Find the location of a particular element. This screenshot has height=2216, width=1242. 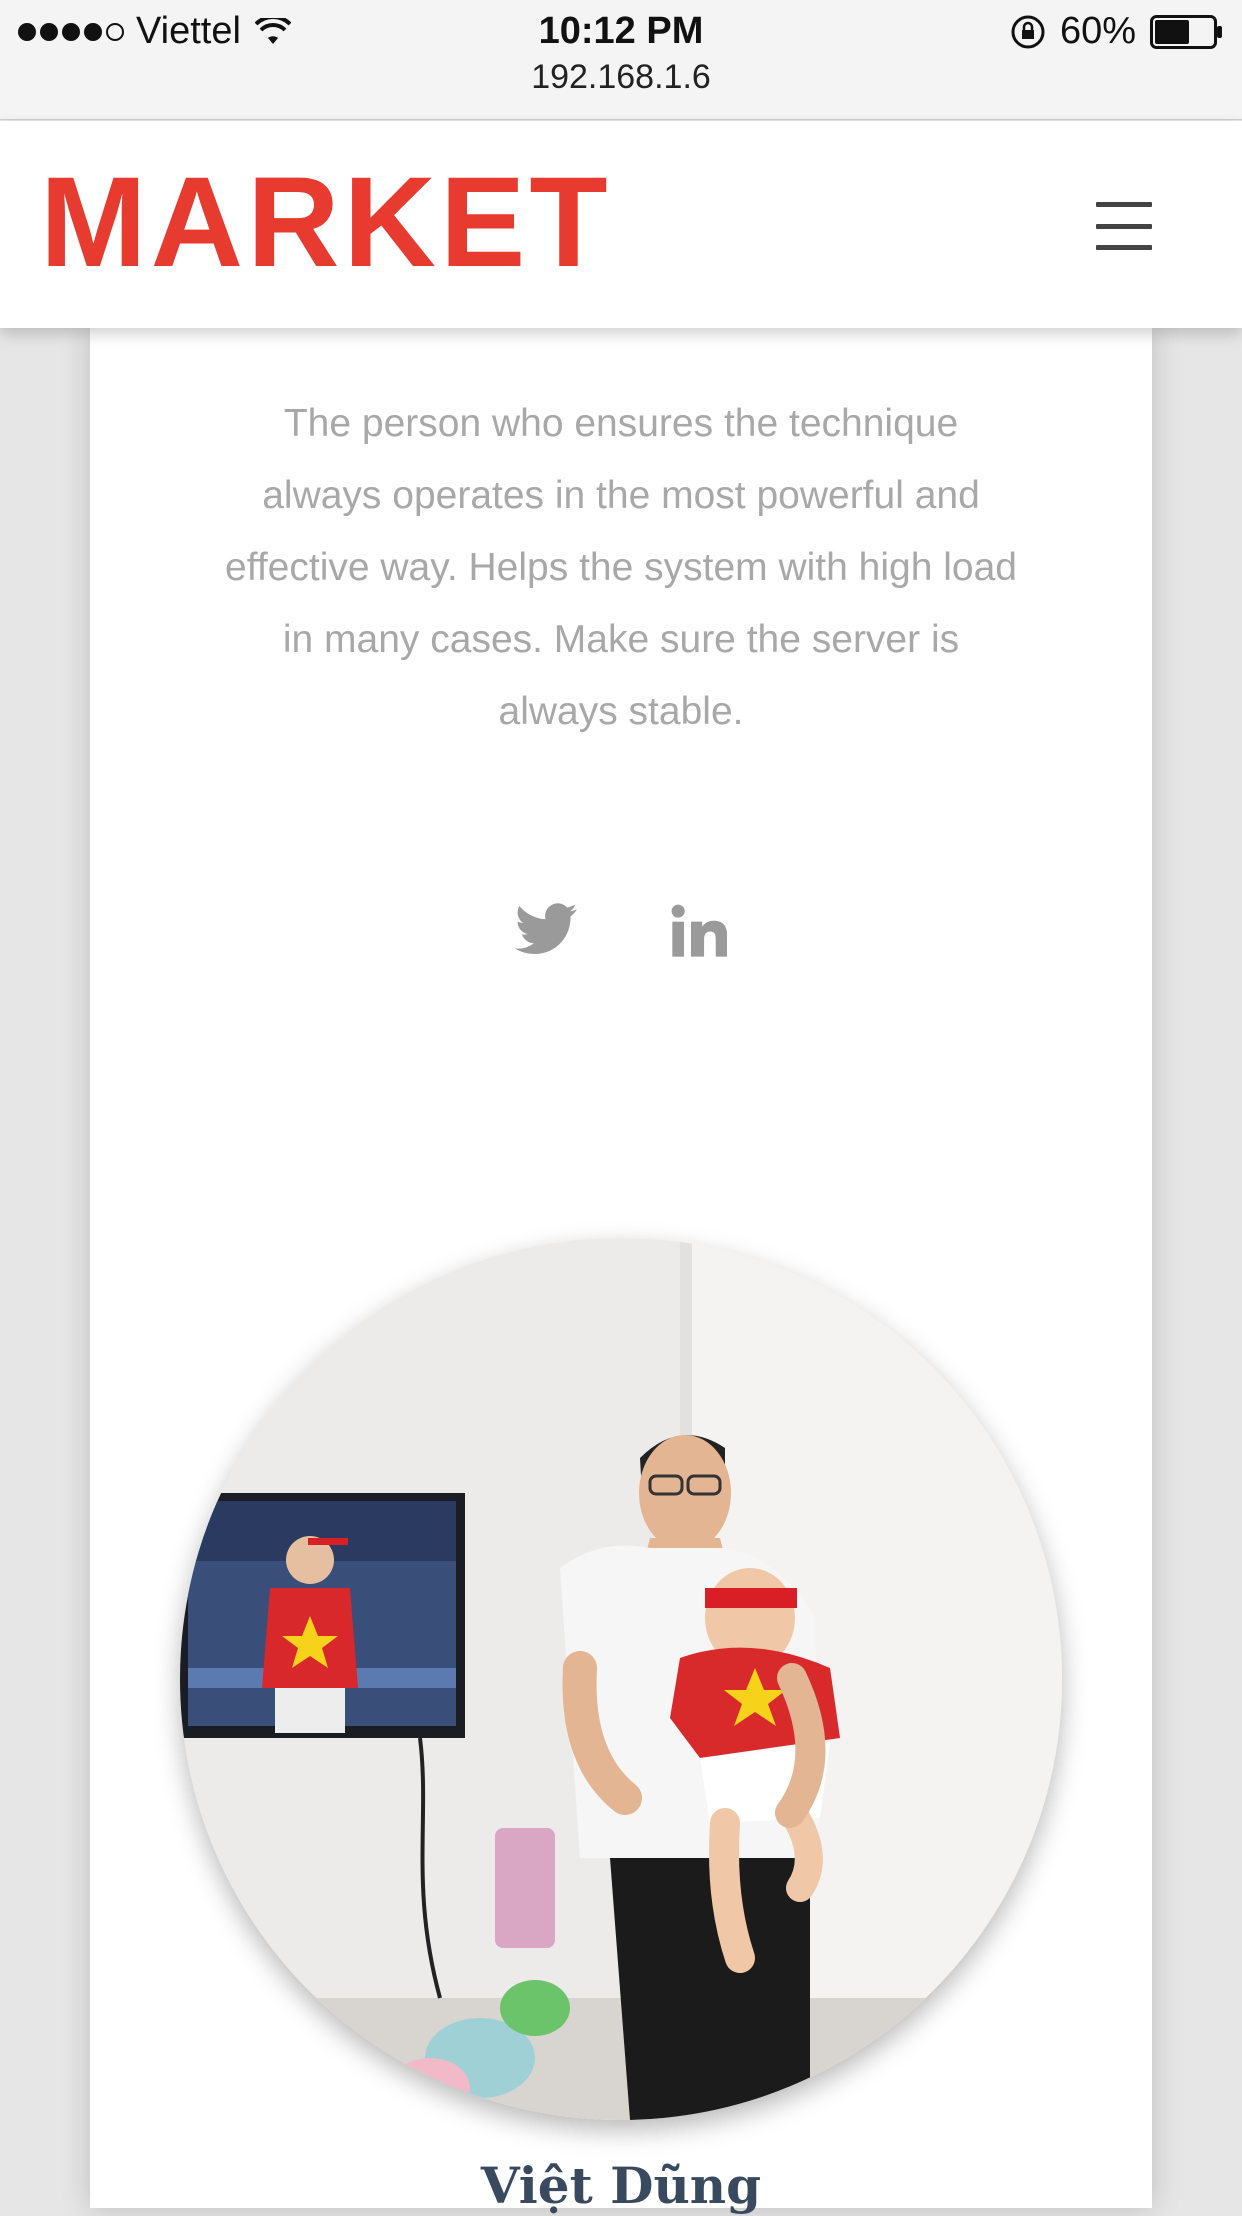

social-links is located at coordinates (621, 933).